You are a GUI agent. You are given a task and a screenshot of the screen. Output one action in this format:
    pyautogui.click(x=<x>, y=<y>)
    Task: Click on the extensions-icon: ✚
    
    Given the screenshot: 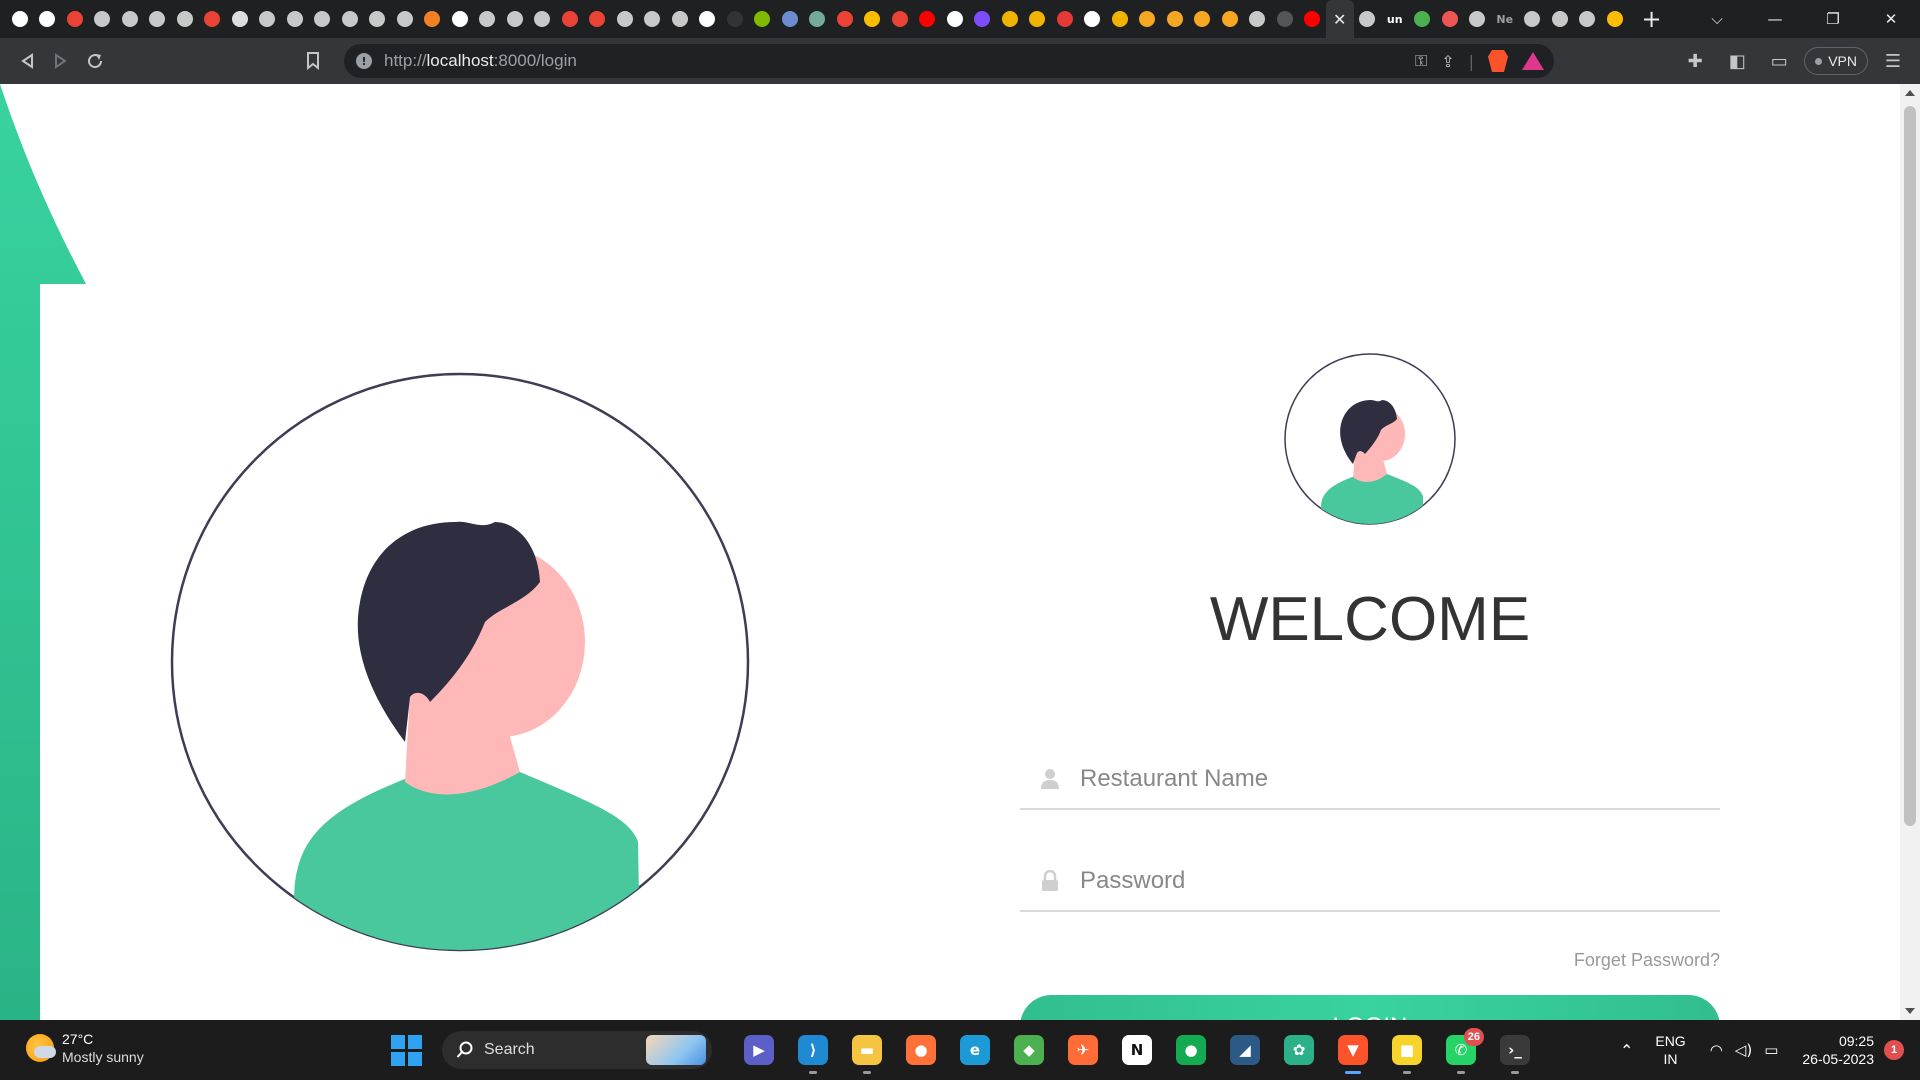 What is the action you would take?
    pyautogui.click(x=1695, y=61)
    